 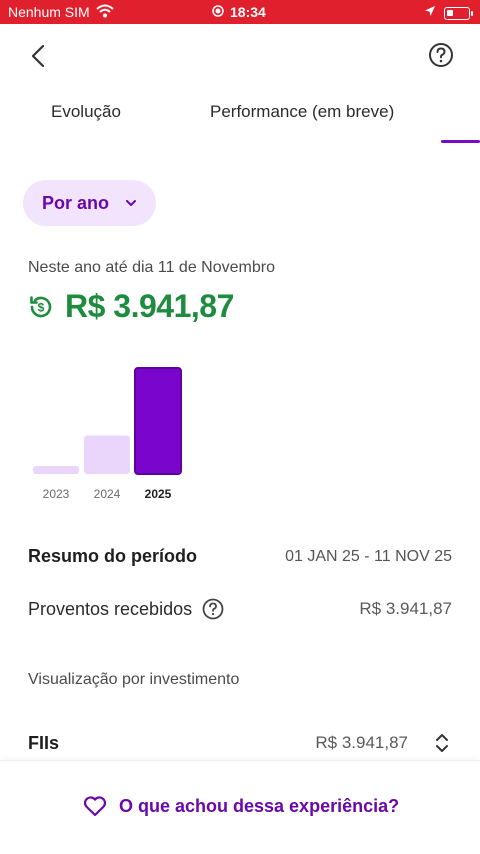 I want to click on bar-2023, so click(x=56, y=470).